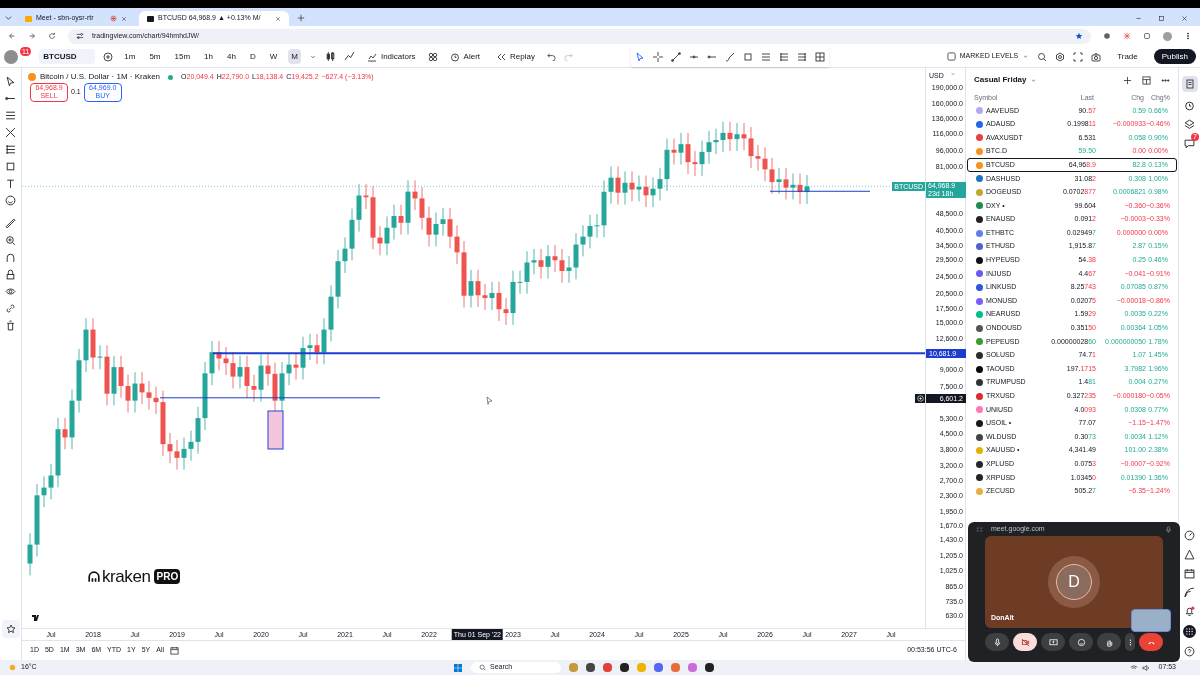 The width and height of the screenshot is (1200, 675). What do you see at coordinates (10, 132) in the screenshot?
I see `pattern-icon` at bounding box center [10, 132].